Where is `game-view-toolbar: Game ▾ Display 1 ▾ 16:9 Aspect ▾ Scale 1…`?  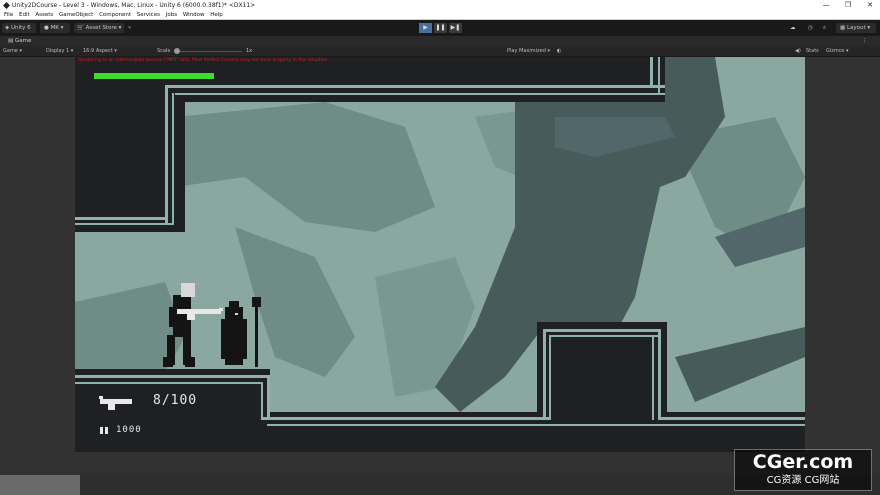
game-view-toolbar: Game ▾ Display 1 ▾ 16:9 Aspect ▾ Scale 1… is located at coordinates (440, 51).